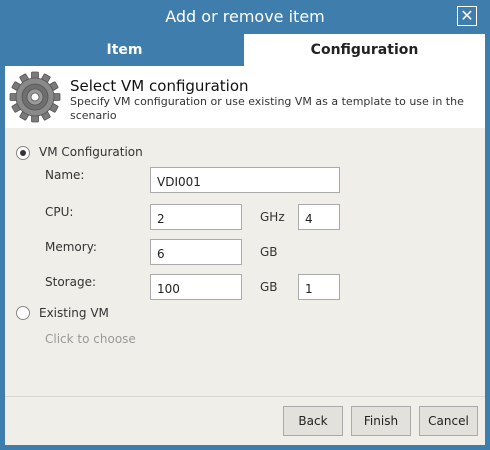 This screenshot has height=450, width=490. What do you see at coordinates (245, 396) in the screenshot?
I see `footer-divider` at bounding box center [245, 396].